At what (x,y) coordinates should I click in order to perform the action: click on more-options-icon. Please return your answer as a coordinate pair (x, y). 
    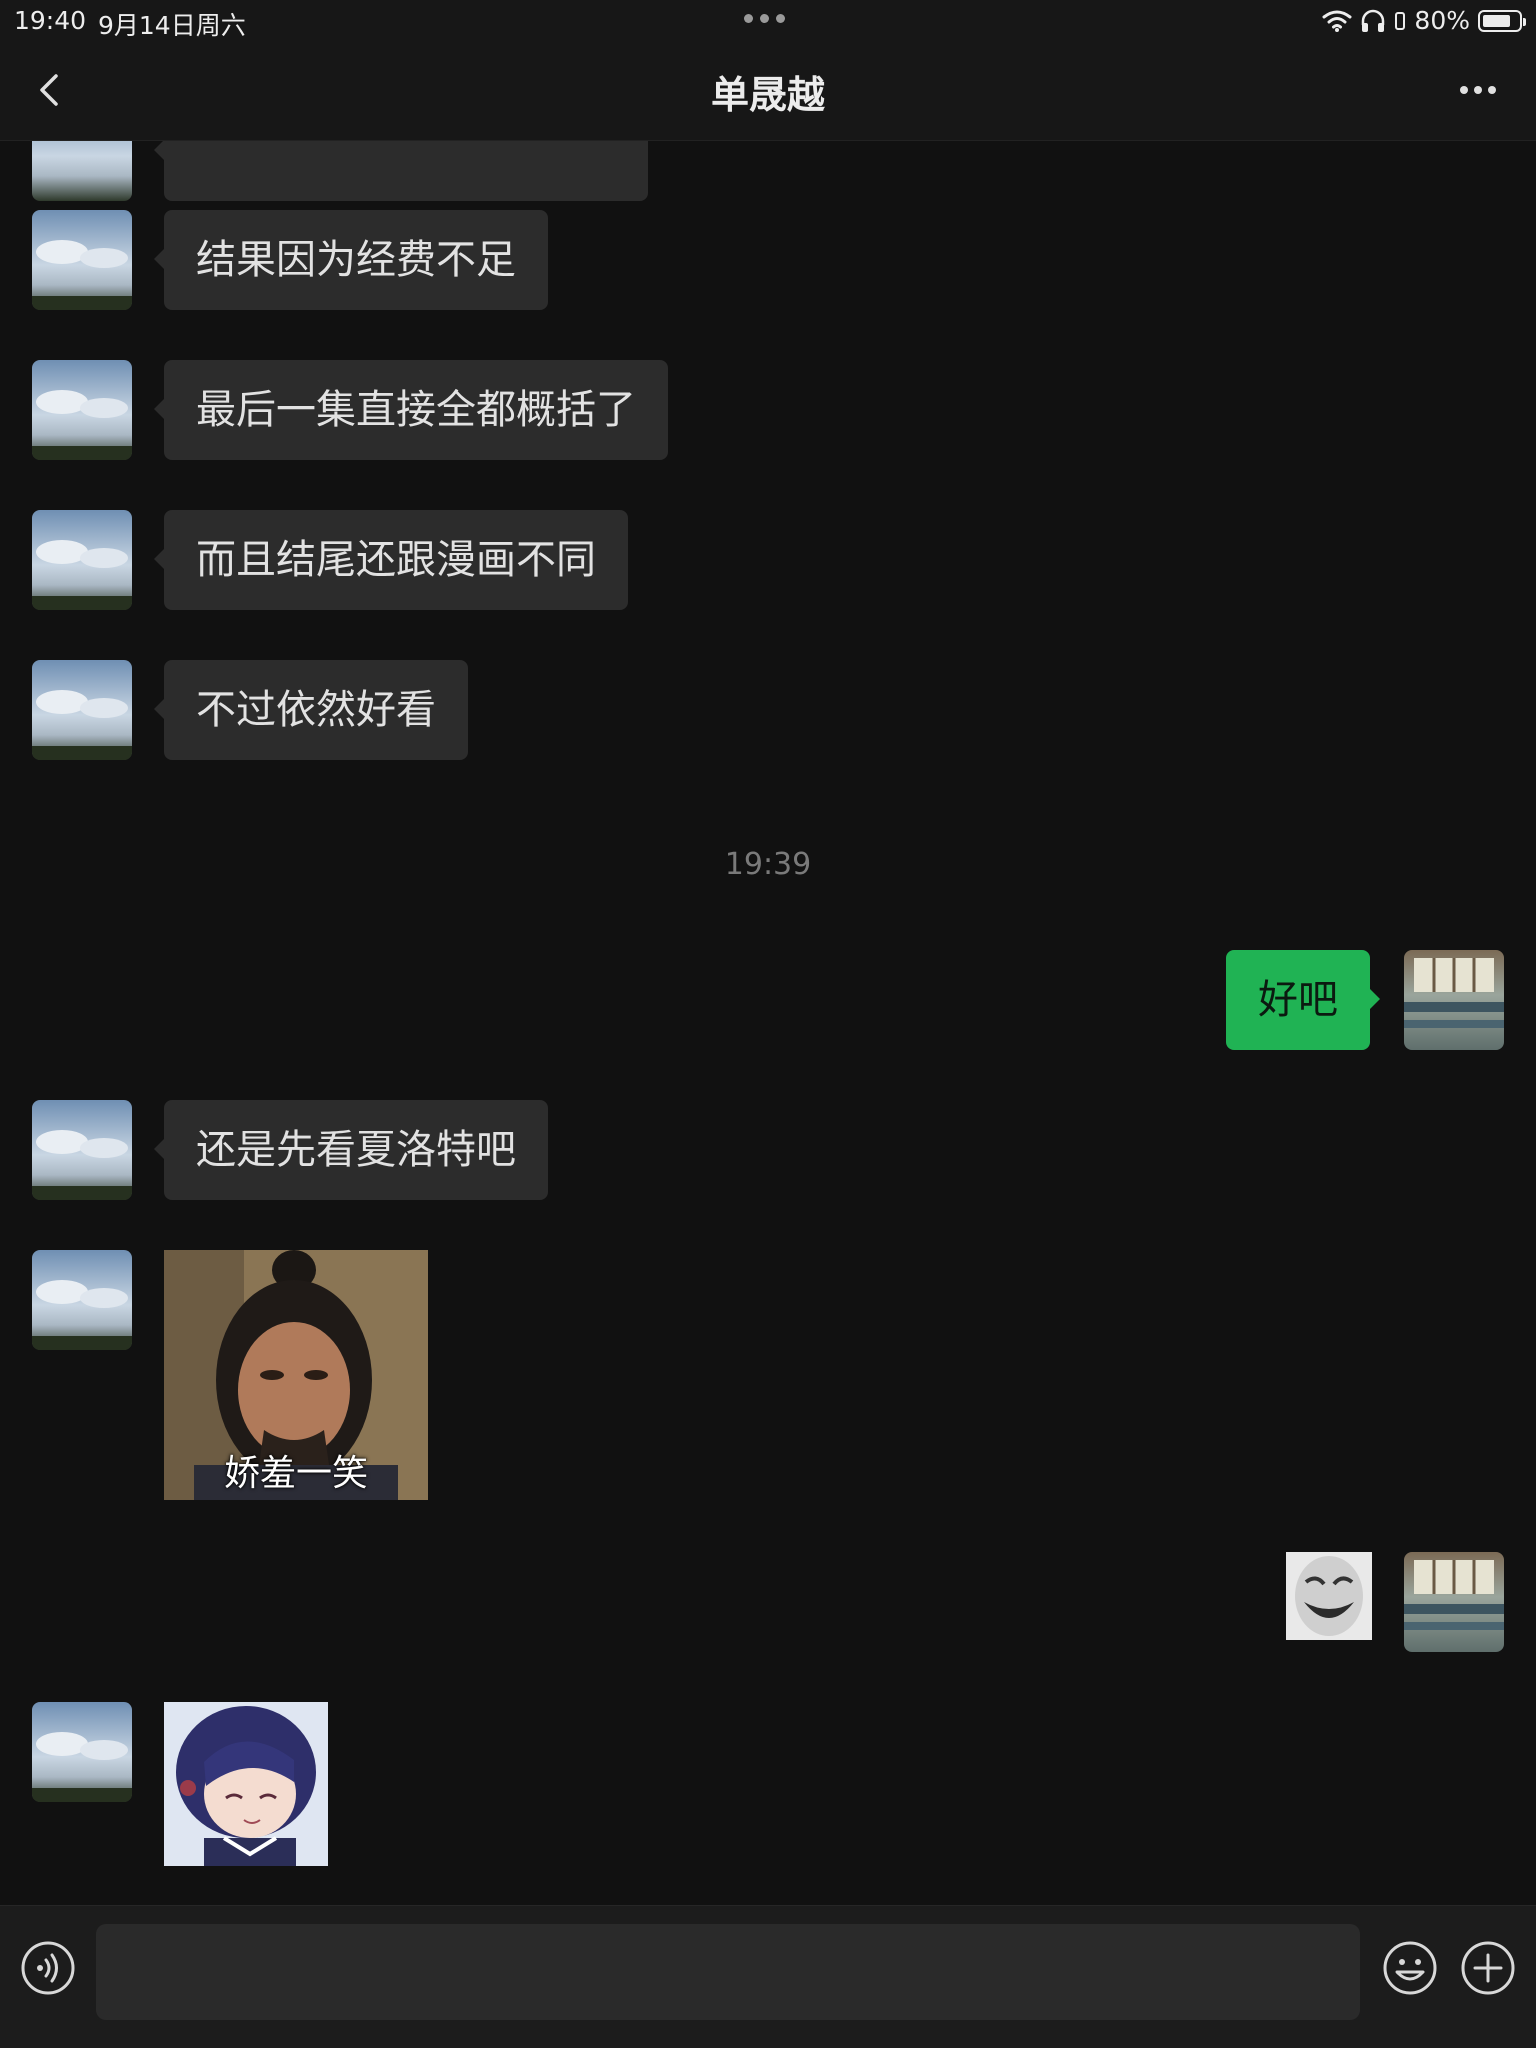
    Looking at the image, I should click on (1478, 90).